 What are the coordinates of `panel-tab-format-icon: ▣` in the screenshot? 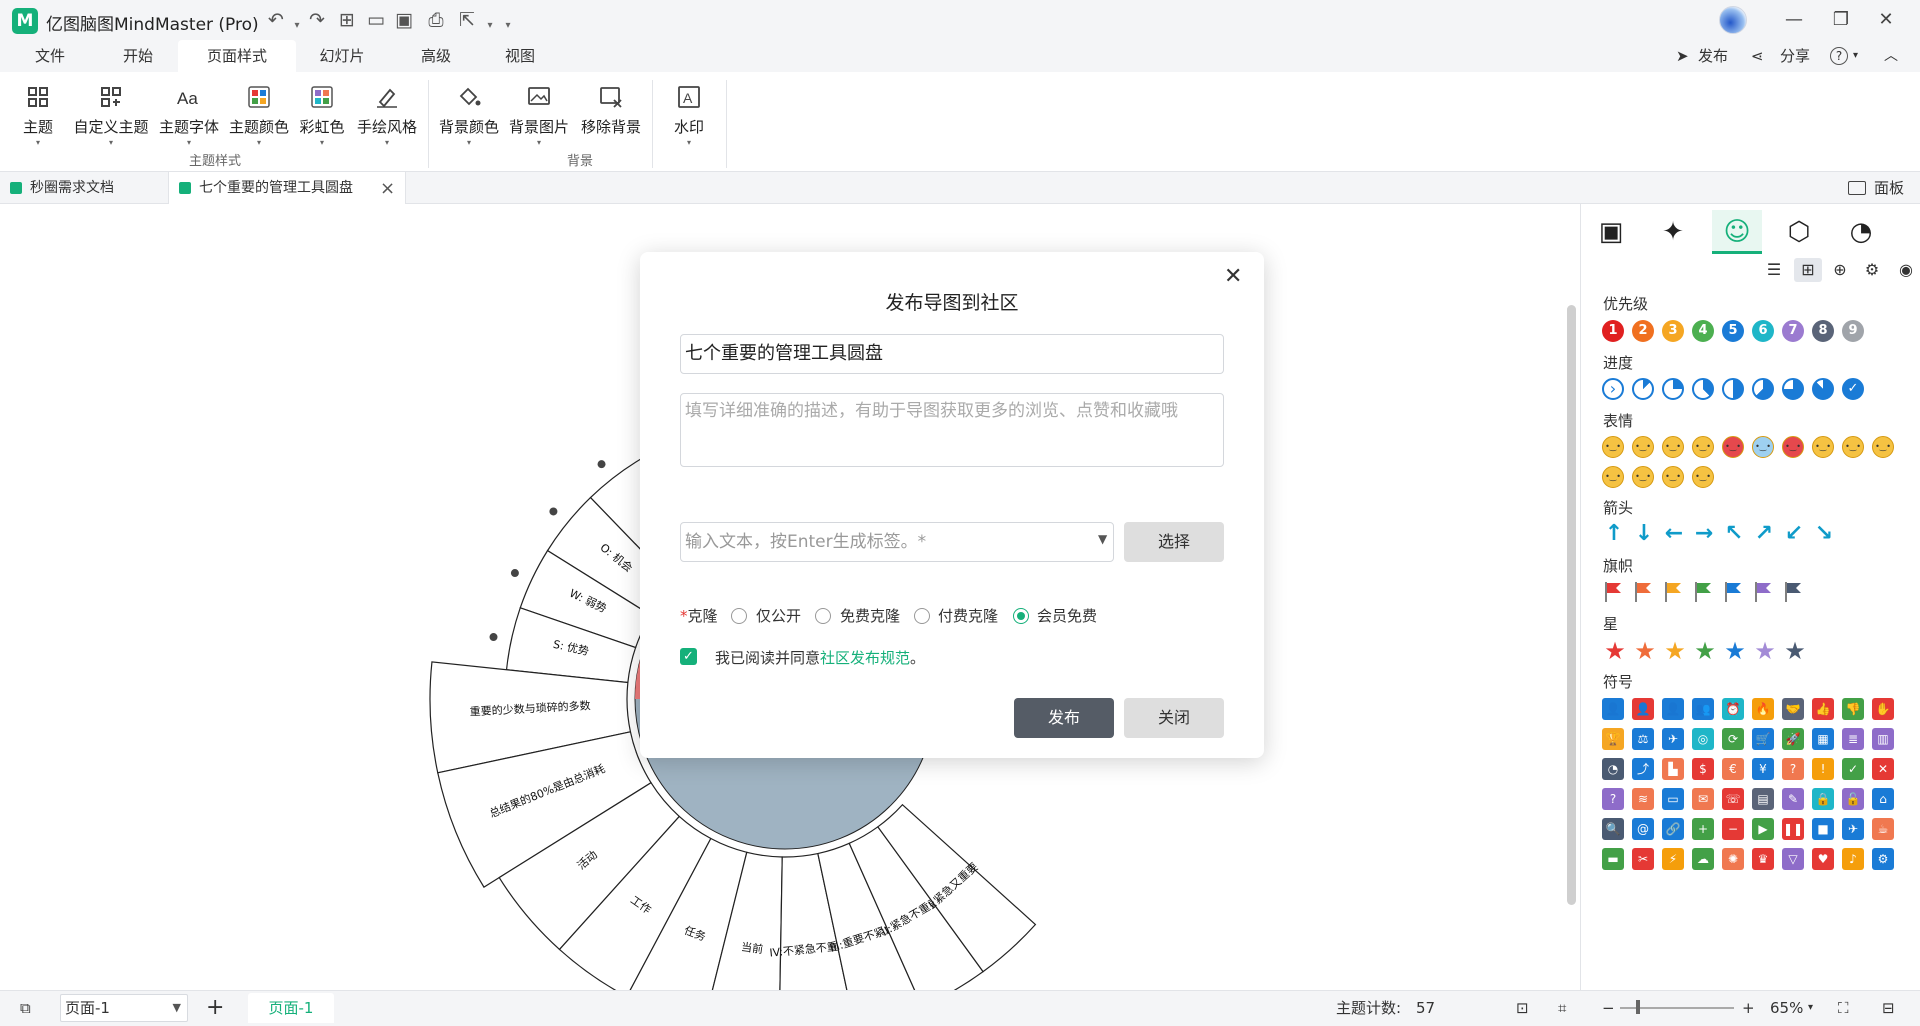 It's located at (1611, 232).